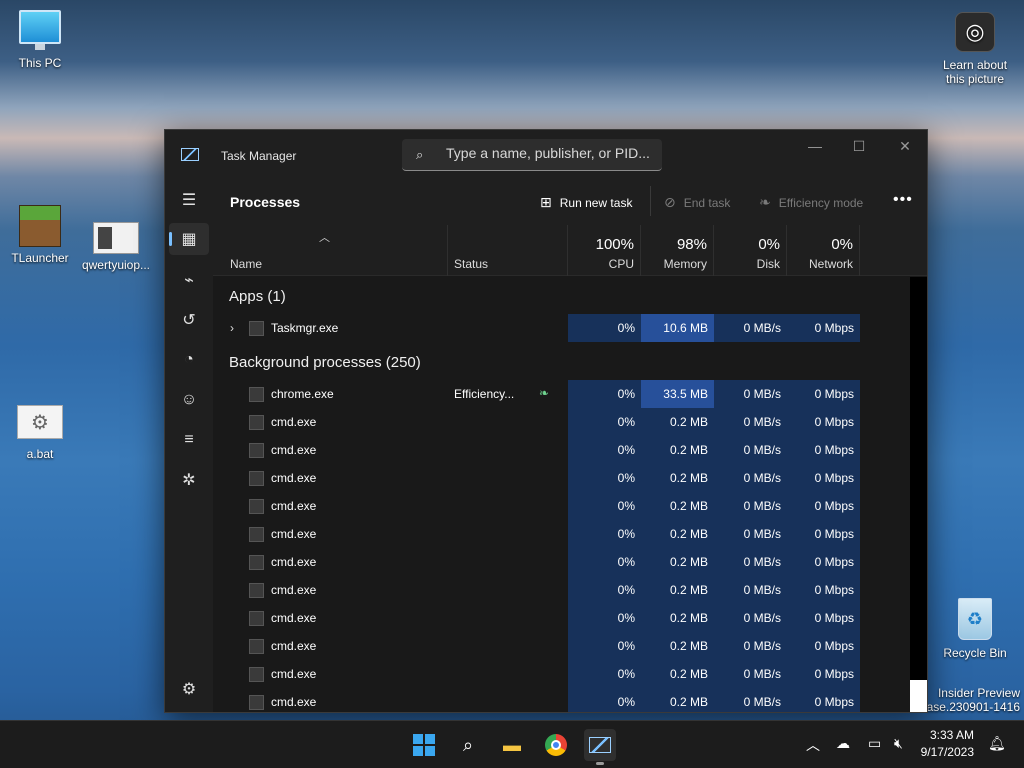  I want to click on search-input, so click(551, 153).